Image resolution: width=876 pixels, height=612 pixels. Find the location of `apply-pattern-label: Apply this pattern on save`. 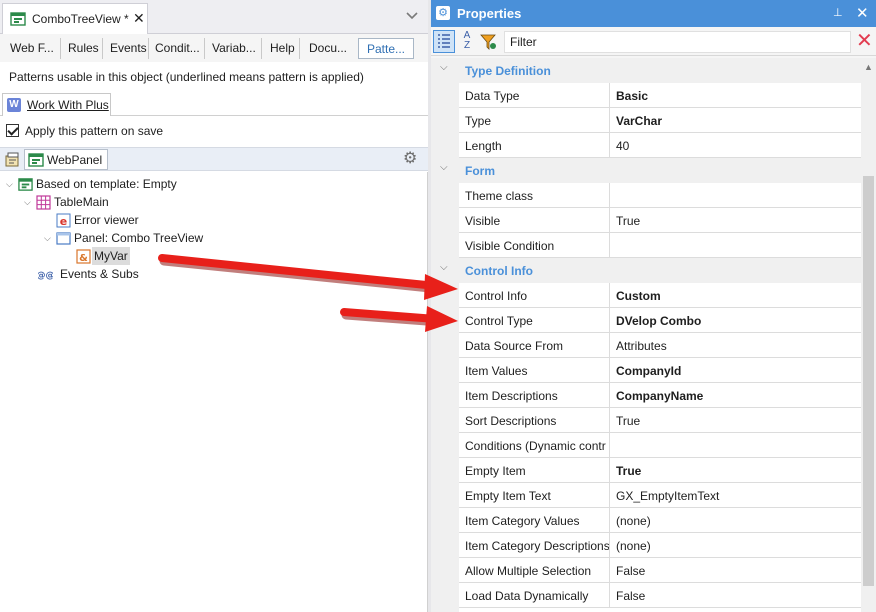

apply-pattern-label: Apply this pattern on save is located at coordinates (94, 131).